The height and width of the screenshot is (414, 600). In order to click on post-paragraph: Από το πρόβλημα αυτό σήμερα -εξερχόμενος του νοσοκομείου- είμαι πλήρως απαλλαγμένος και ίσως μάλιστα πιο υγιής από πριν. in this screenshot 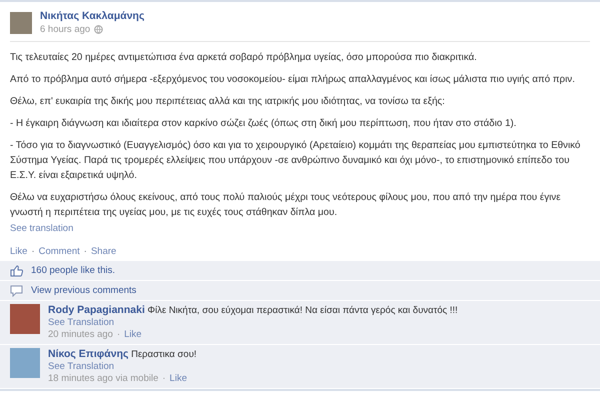, I will do `click(293, 80)`.